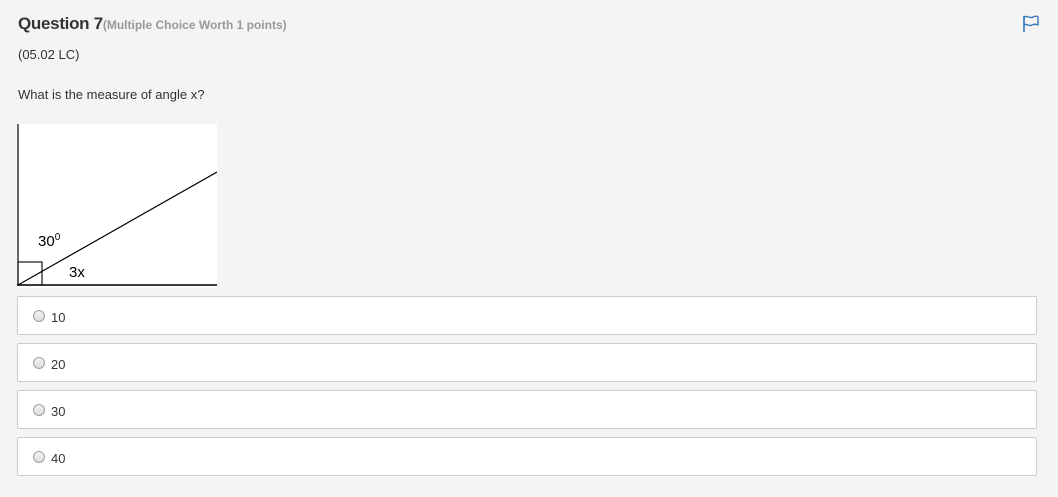 This screenshot has height=497, width=1058. I want to click on answer-label: 30, so click(58, 411).